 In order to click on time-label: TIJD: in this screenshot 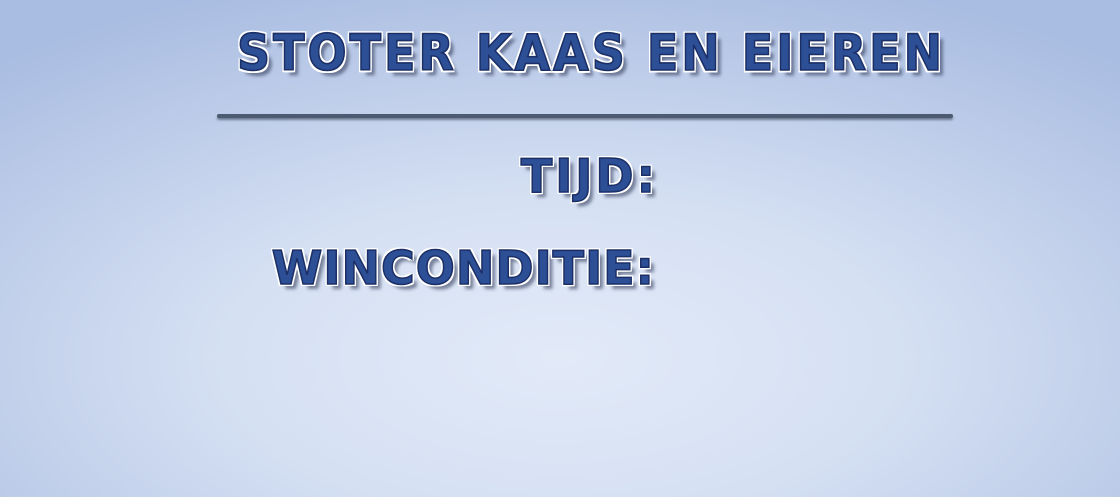, I will do `click(589, 176)`.